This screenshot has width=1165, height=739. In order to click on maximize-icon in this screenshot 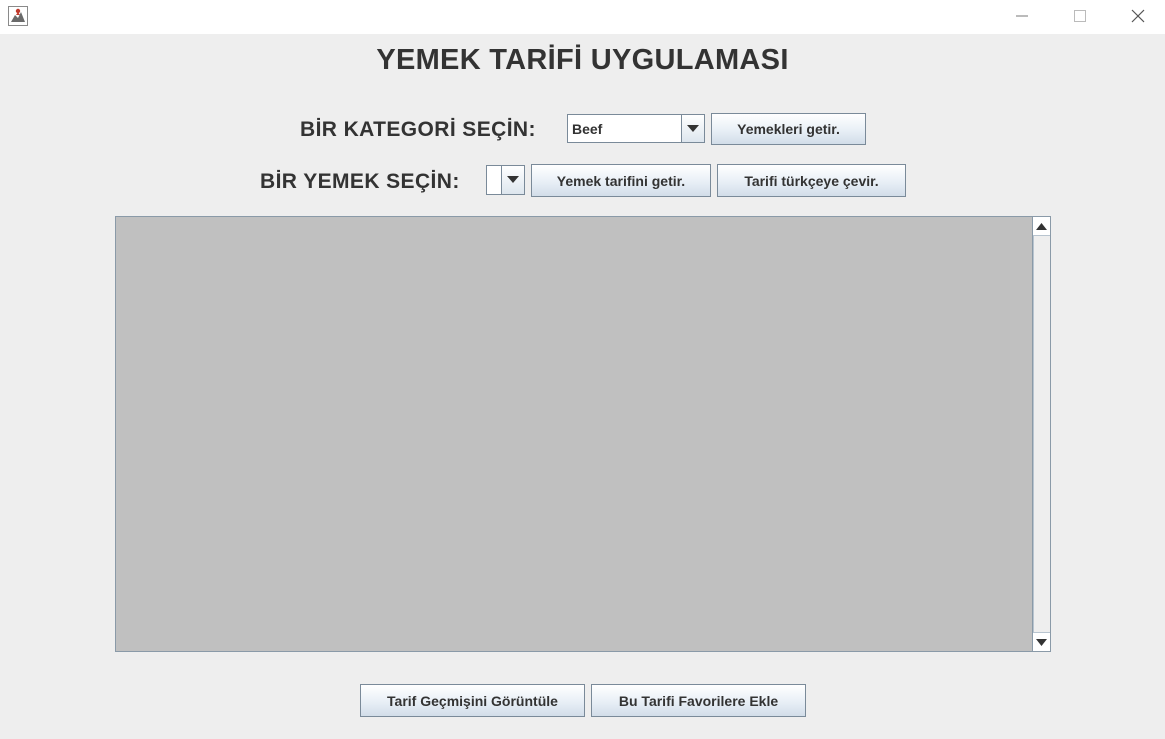, I will do `click(1079, 16)`.